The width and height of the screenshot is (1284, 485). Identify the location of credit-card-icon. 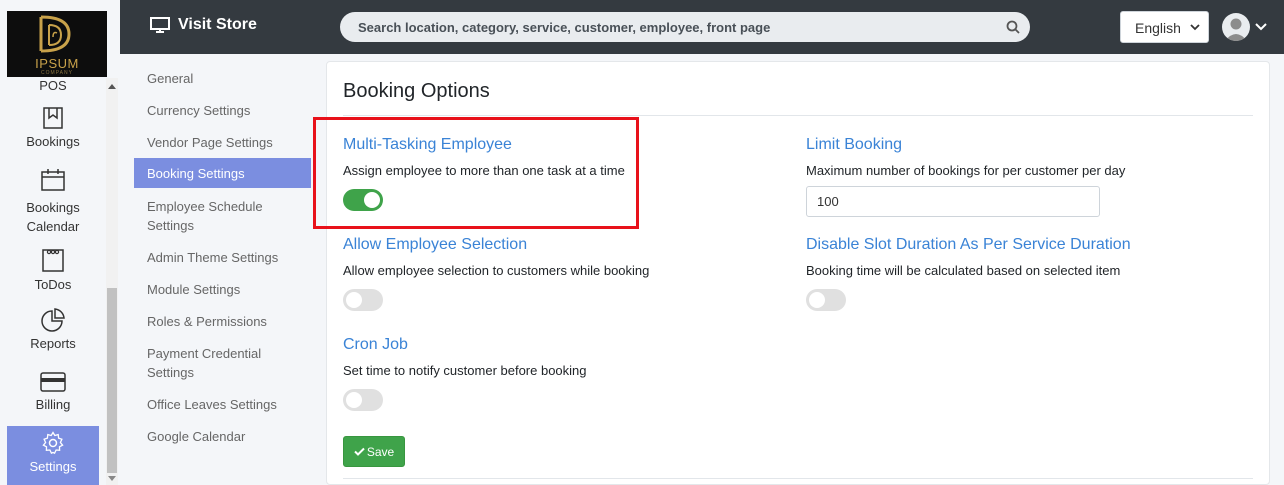
(53, 382).